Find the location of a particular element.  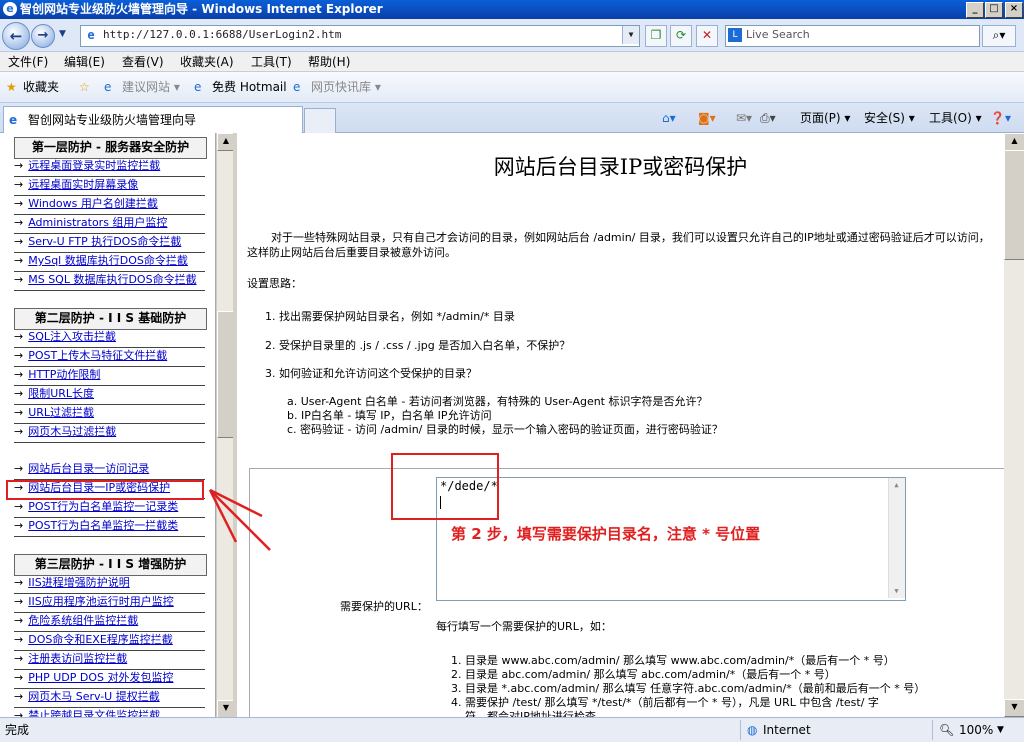

sidebar-link: → 网页木马过滤拦截 is located at coordinates (109, 433).